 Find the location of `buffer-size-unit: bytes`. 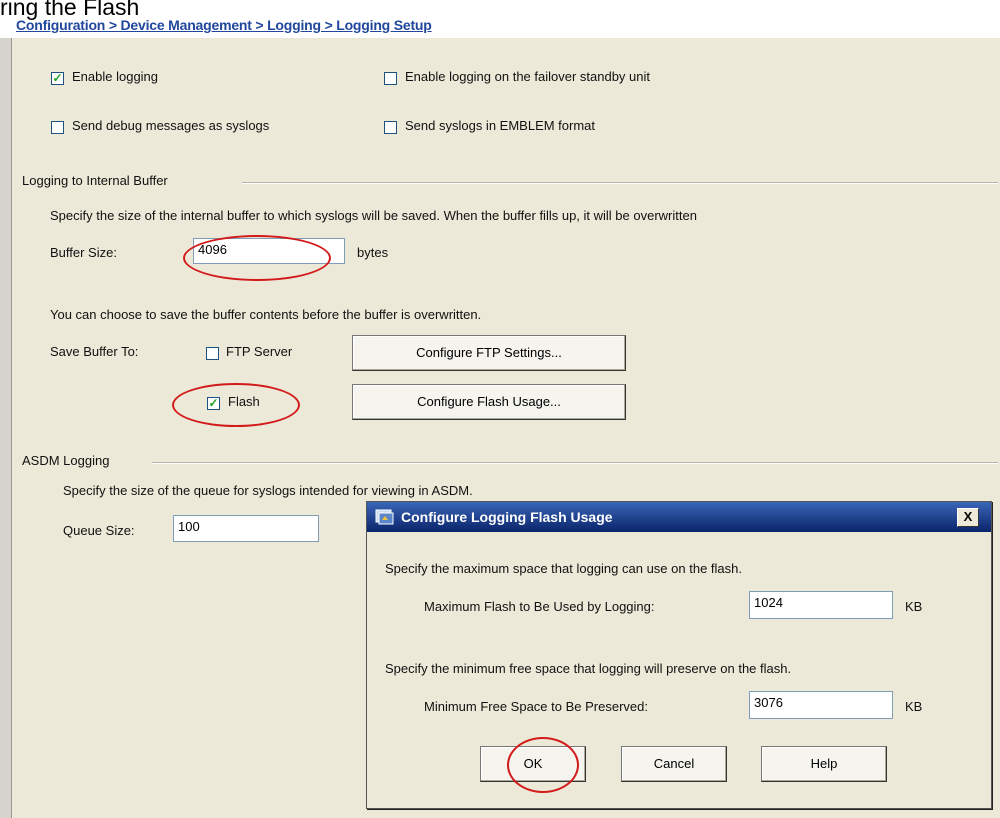

buffer-size-unit: bytes is located at coordinates (373, 252).